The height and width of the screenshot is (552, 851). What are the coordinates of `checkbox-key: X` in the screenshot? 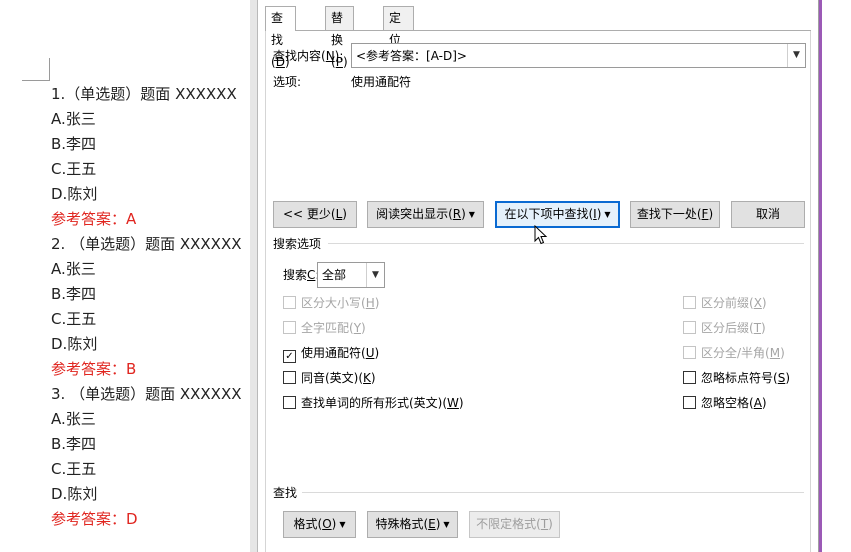 It's located at (757, 303).